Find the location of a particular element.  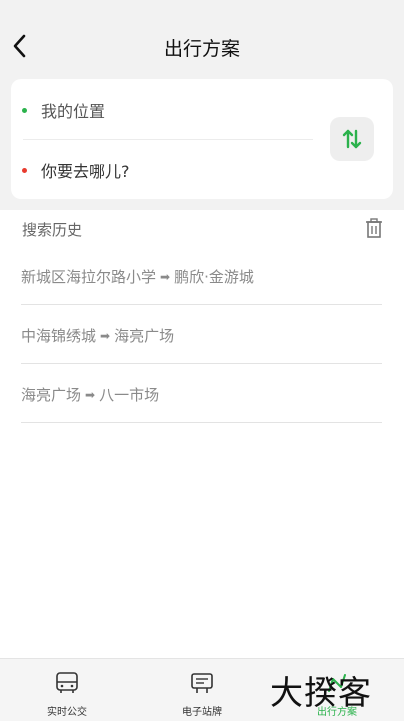

tab-electronic-stop: 电子站牌 is located at coordinates (202, 690).